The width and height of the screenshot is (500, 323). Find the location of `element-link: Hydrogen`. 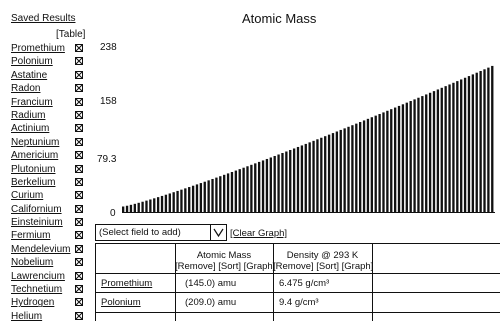

element-link: Hydrogen is located at coordinates (32, 302).